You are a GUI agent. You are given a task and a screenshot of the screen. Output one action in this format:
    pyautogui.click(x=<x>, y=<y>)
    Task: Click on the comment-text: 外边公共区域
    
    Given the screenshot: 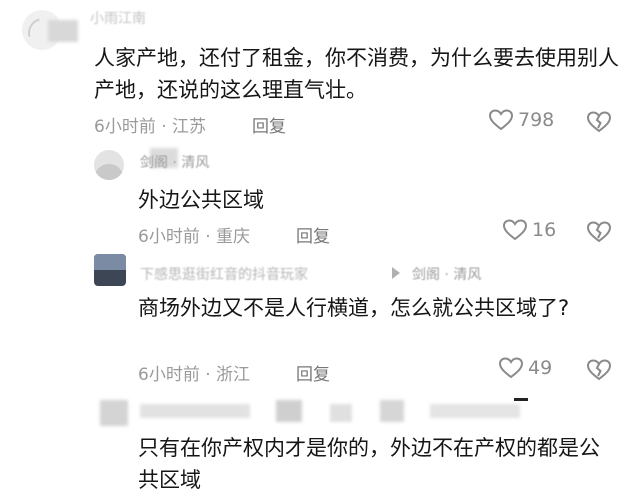 What is the action you would take?
    pyautogui.click(x=201, y=200)
    